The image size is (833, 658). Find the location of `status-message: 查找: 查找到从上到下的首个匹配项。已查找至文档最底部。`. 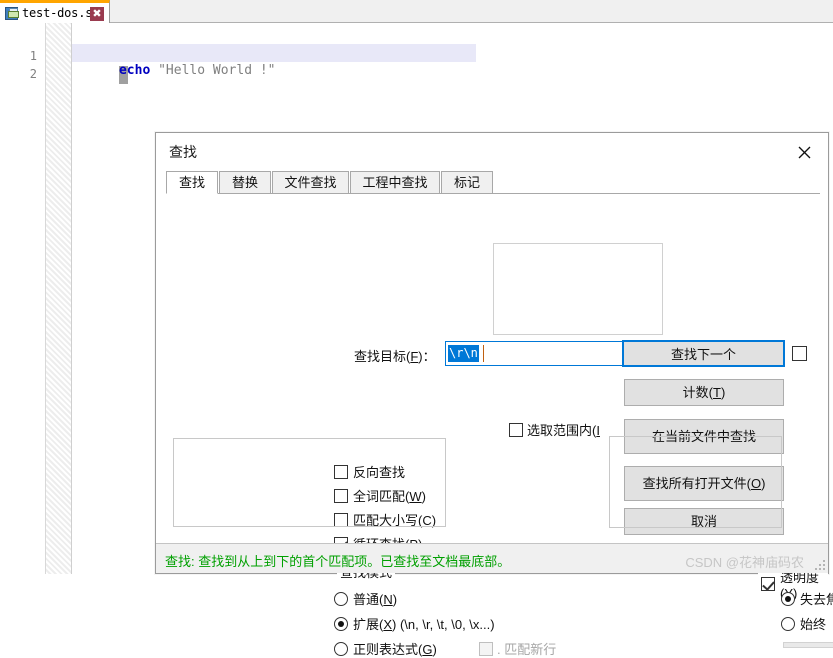

status-message: 查找: 查找到从上到下的首个匹配项。已查找至文档最底部。 is located at coordinates (337, 560).